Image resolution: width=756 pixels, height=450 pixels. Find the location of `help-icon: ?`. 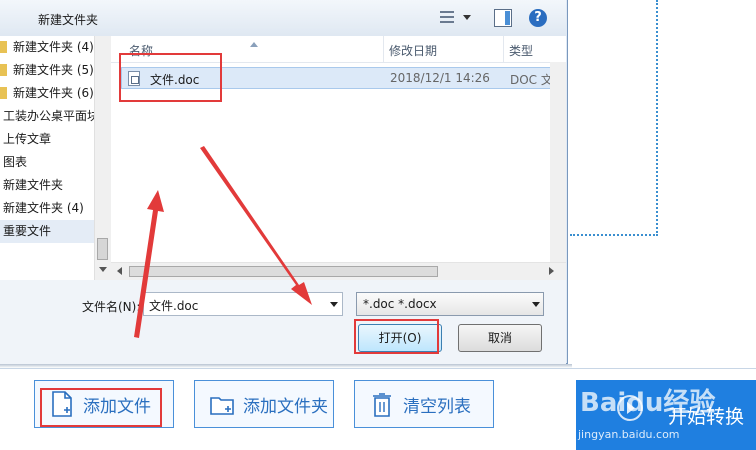

help-icon: ? is located at coordinates (538, 18).